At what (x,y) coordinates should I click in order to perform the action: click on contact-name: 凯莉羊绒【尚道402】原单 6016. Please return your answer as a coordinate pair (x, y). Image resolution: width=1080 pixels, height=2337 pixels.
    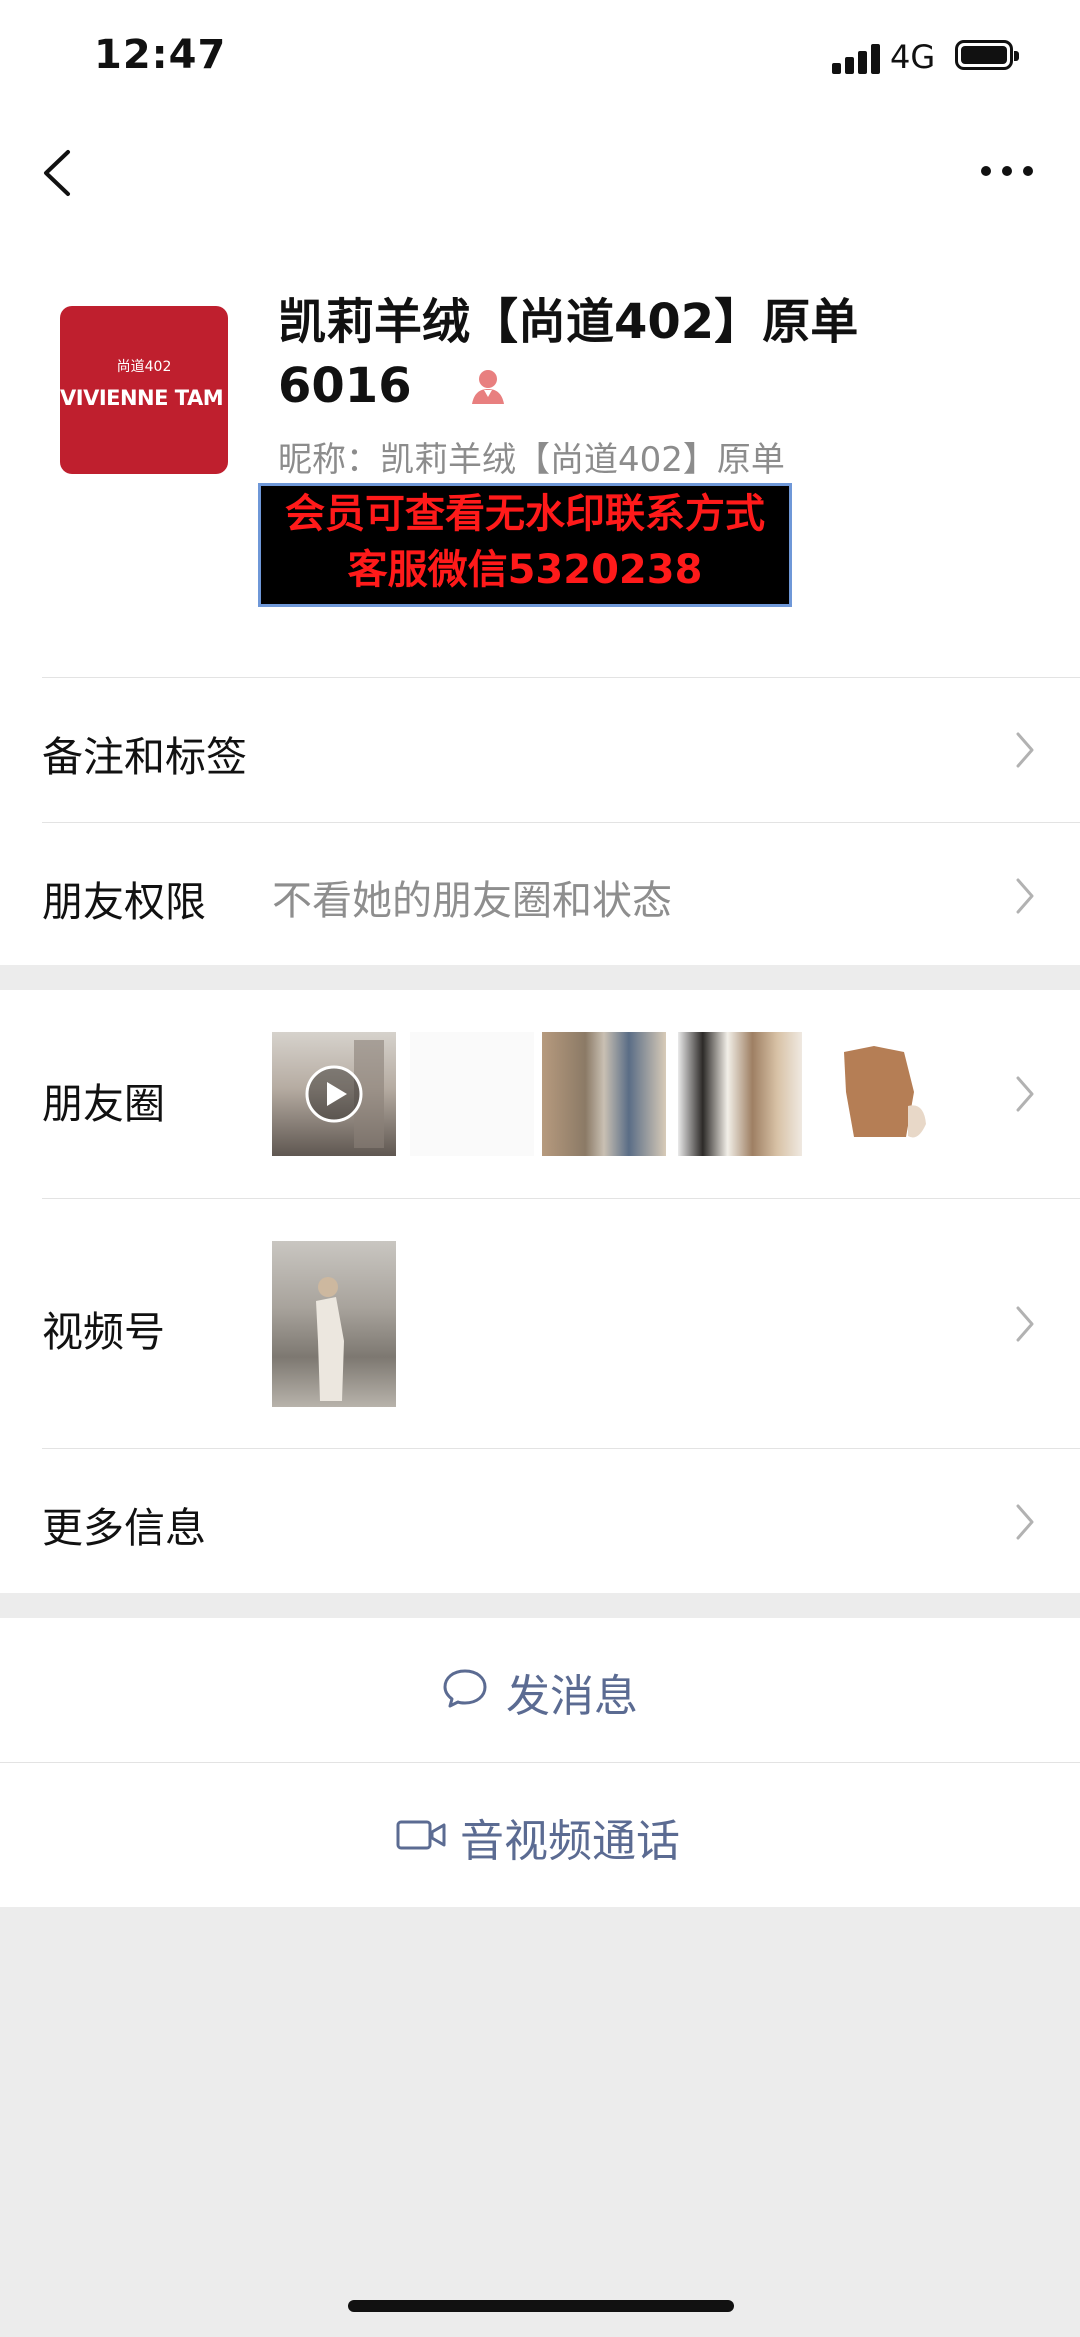
    Looking at the image, I should click on (623, 354).